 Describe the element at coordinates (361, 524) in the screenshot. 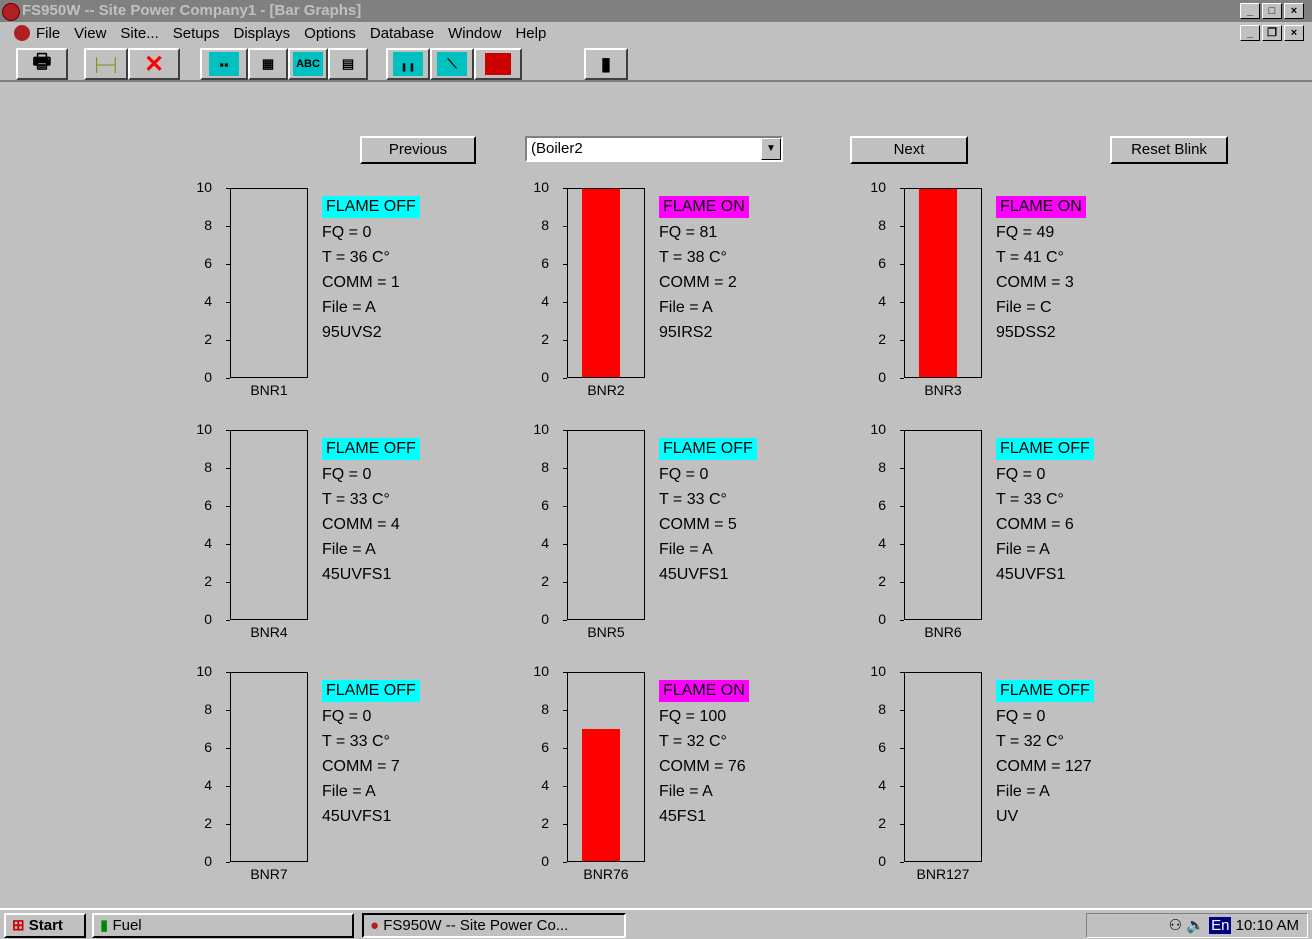

I see `burner-info: FQ = 0 T = 33 C° COMM = 4 File = A 45UVFS1` at that location.